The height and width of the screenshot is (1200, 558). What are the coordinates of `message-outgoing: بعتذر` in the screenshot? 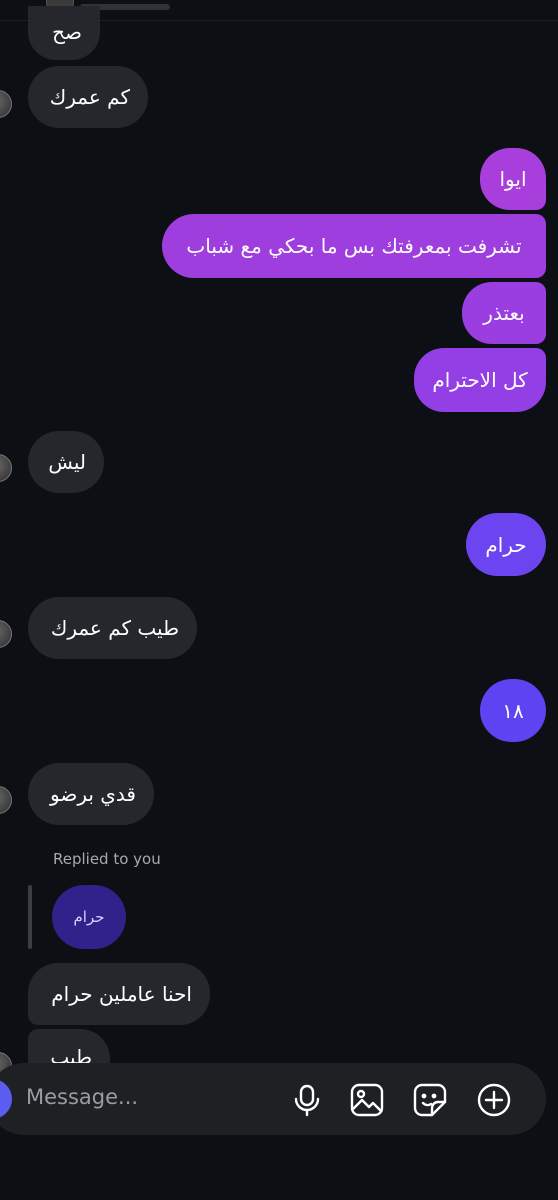 It's located at (504, 313).